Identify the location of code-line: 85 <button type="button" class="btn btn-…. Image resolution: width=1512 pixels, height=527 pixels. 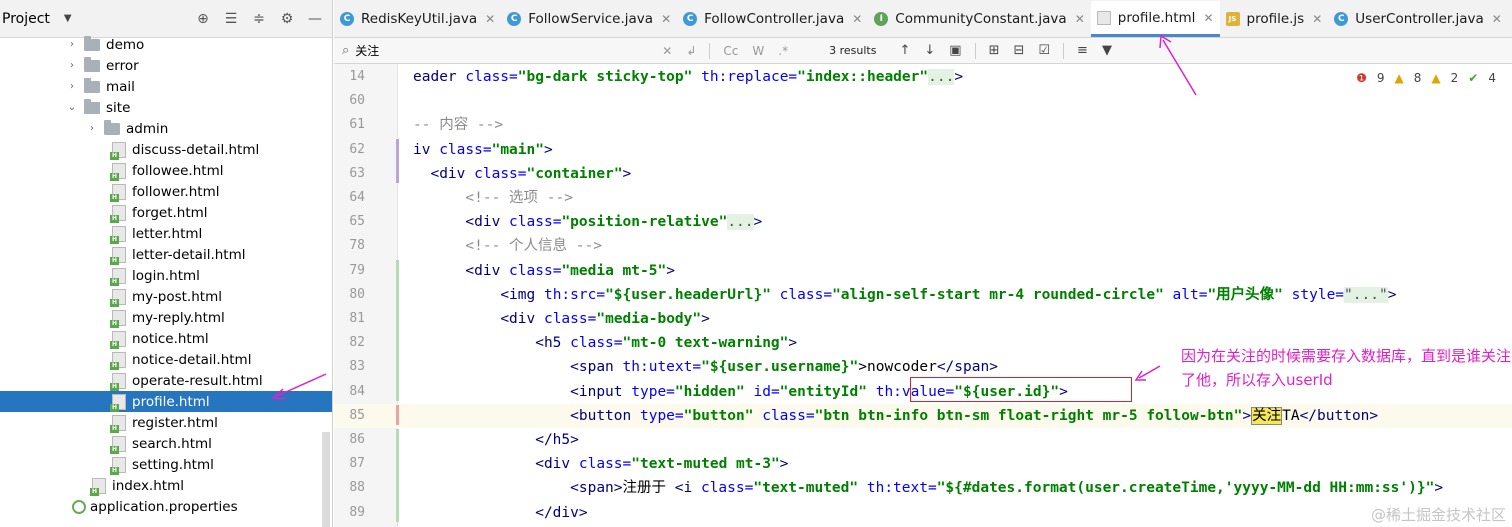
(923, 415).